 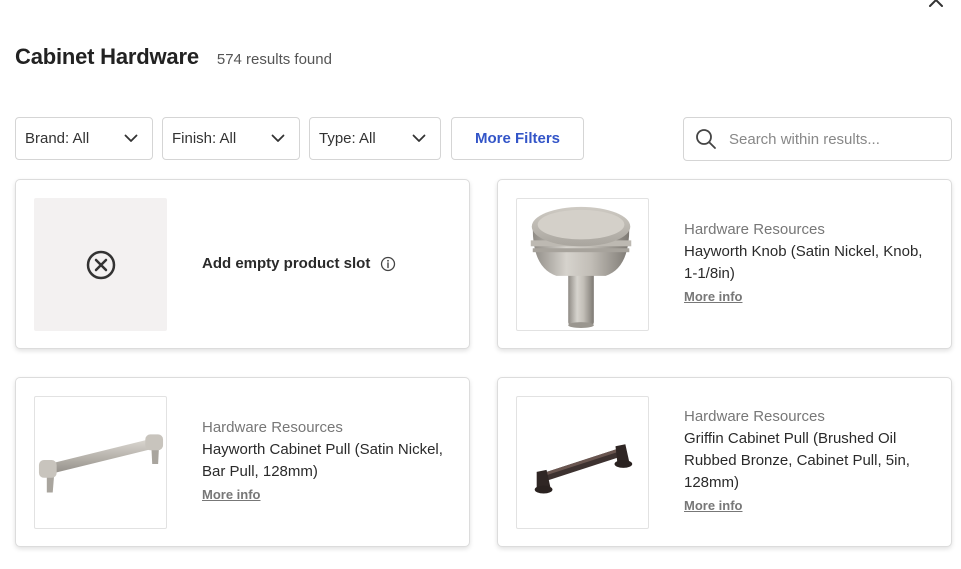 I want to click on page-title: Cabinet Hardware, so click(x=107, y=56).